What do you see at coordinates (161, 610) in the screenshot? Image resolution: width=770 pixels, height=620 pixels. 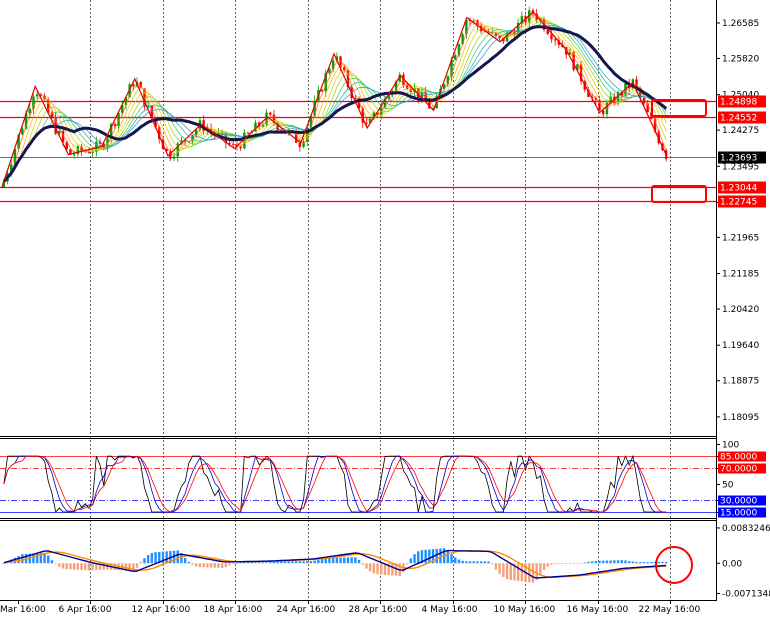 I see `time-label: 12 Apr 16:00` at bounding box center [161, 610].